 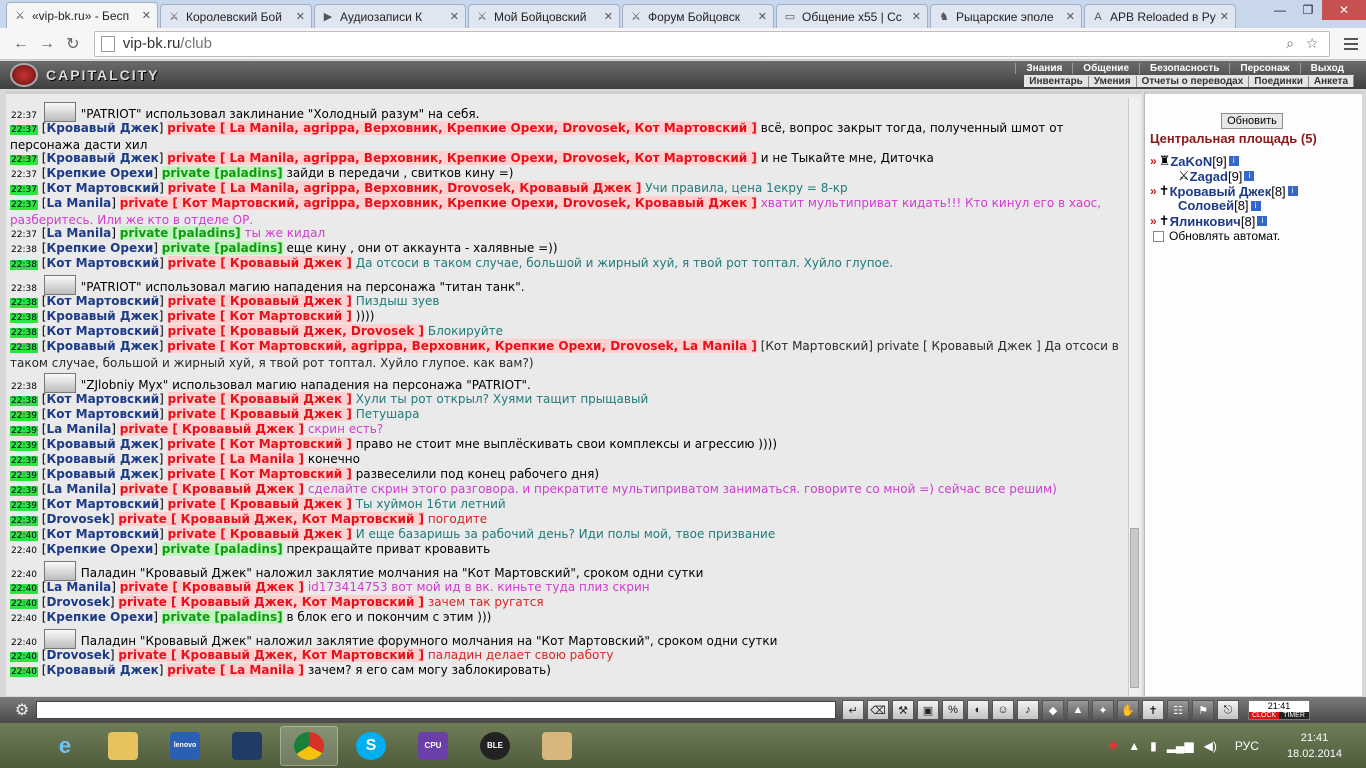 I want to click on sub-nav-link: Инвентарь, so click(x=1056, y=81).